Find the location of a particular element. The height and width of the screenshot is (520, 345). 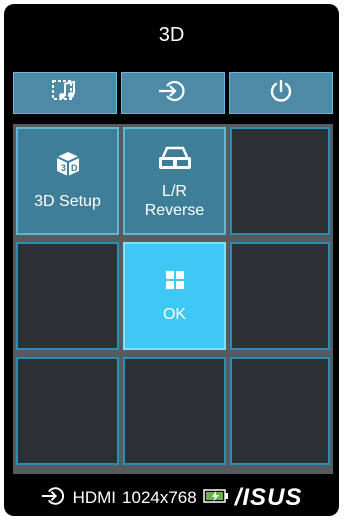

tile-label: L/R Reverse is located at coordinates (174, 201).